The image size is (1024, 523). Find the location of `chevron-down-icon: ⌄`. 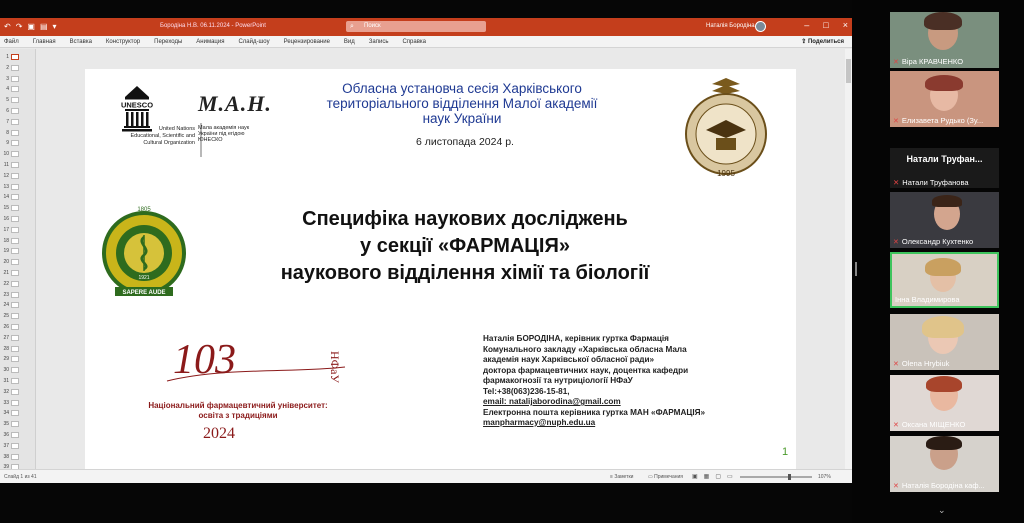

chevron-down-icon: ⌄ is located at coordinates (942, 510).